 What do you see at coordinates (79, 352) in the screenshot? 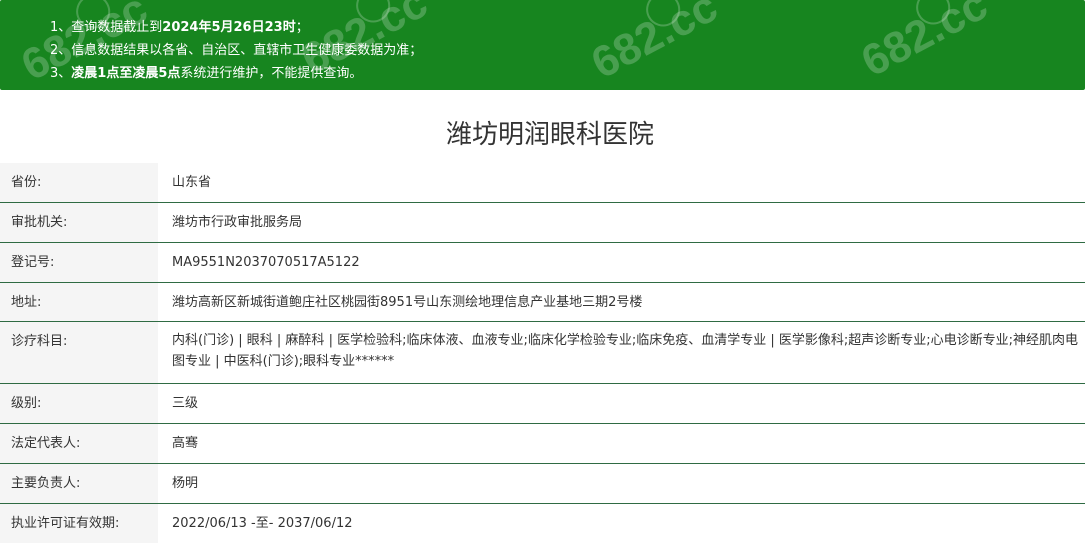
I see `detail-label: 诊疗科目:` at bounding box center [79, 352].